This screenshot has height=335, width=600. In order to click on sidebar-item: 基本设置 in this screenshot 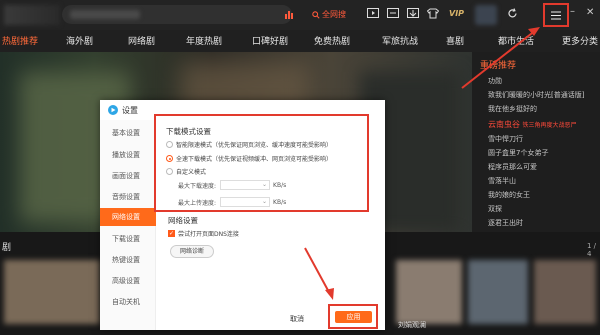, I will do `click(128, 133)`.